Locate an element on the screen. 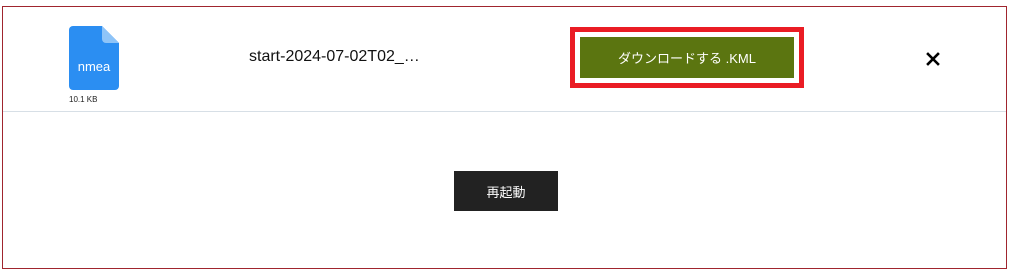 The image size is (1011, 273). download-kml-button: ダウンロードする .KML is located at coordinates (687, 57).